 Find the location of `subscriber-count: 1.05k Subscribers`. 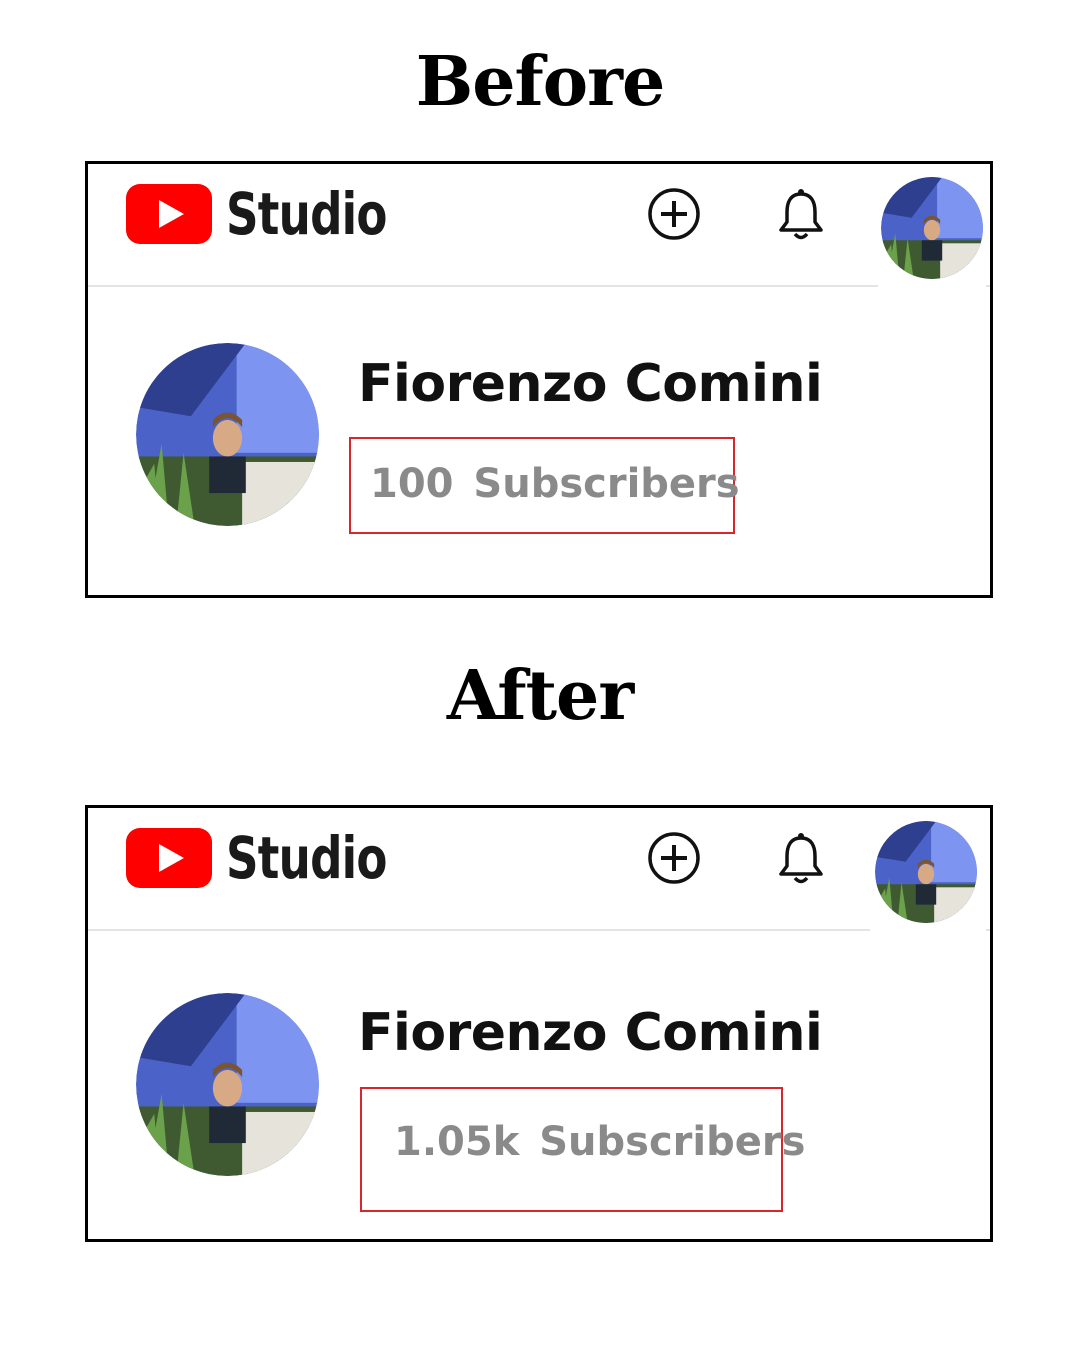

subscriber-count: 1.05k Subscribers is located at coordinates (600, 1142).